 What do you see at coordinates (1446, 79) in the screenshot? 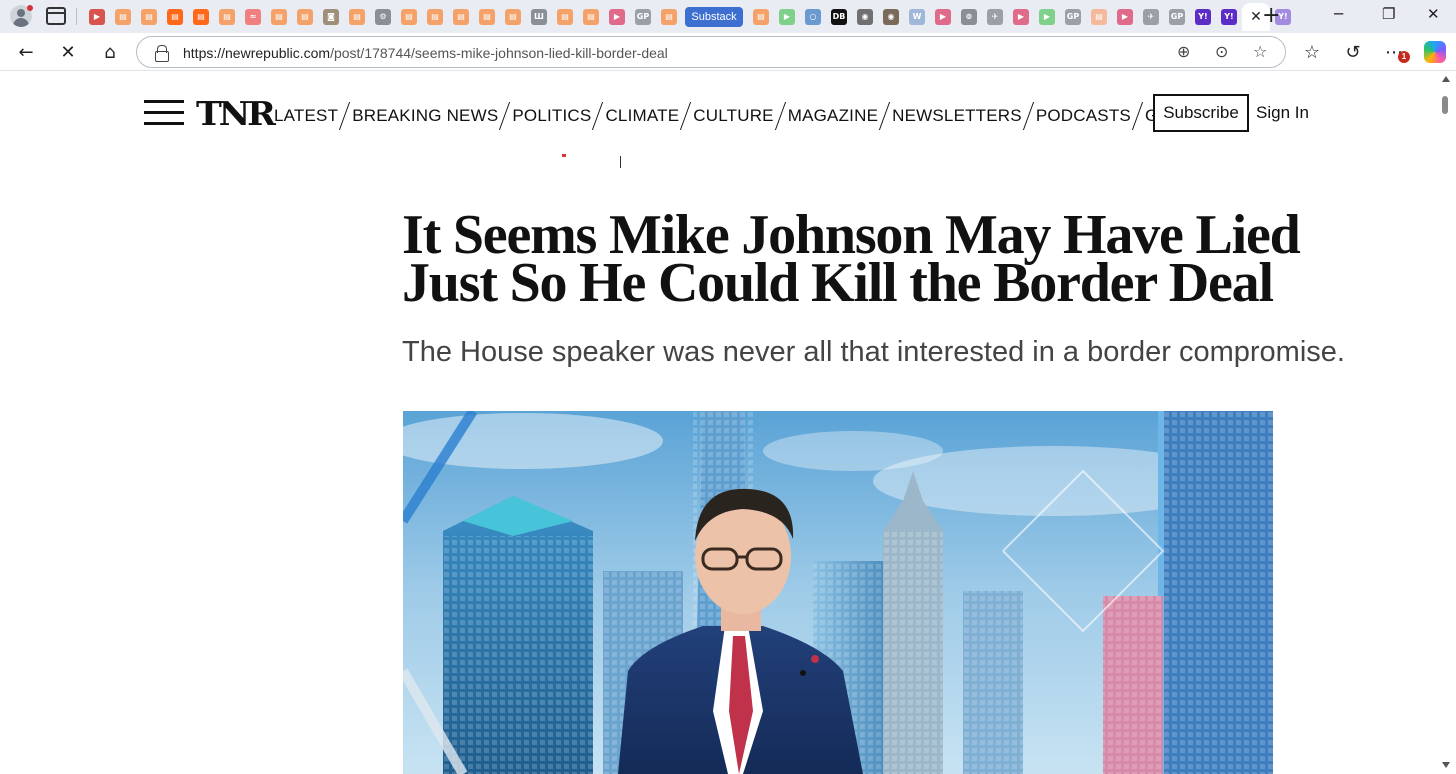
I see `scroll-up-arrow-icon` at bounding box center [1446, 79].